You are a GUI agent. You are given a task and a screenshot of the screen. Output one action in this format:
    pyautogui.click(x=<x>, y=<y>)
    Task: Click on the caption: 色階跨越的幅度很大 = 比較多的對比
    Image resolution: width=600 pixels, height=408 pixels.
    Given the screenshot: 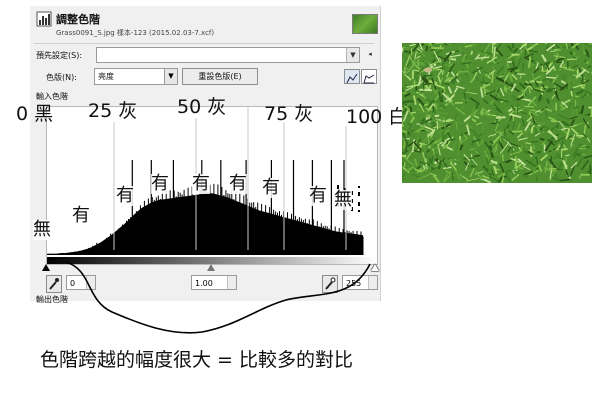 What is the action you would take?
    pyautogui.click(x=196, y=360)
    